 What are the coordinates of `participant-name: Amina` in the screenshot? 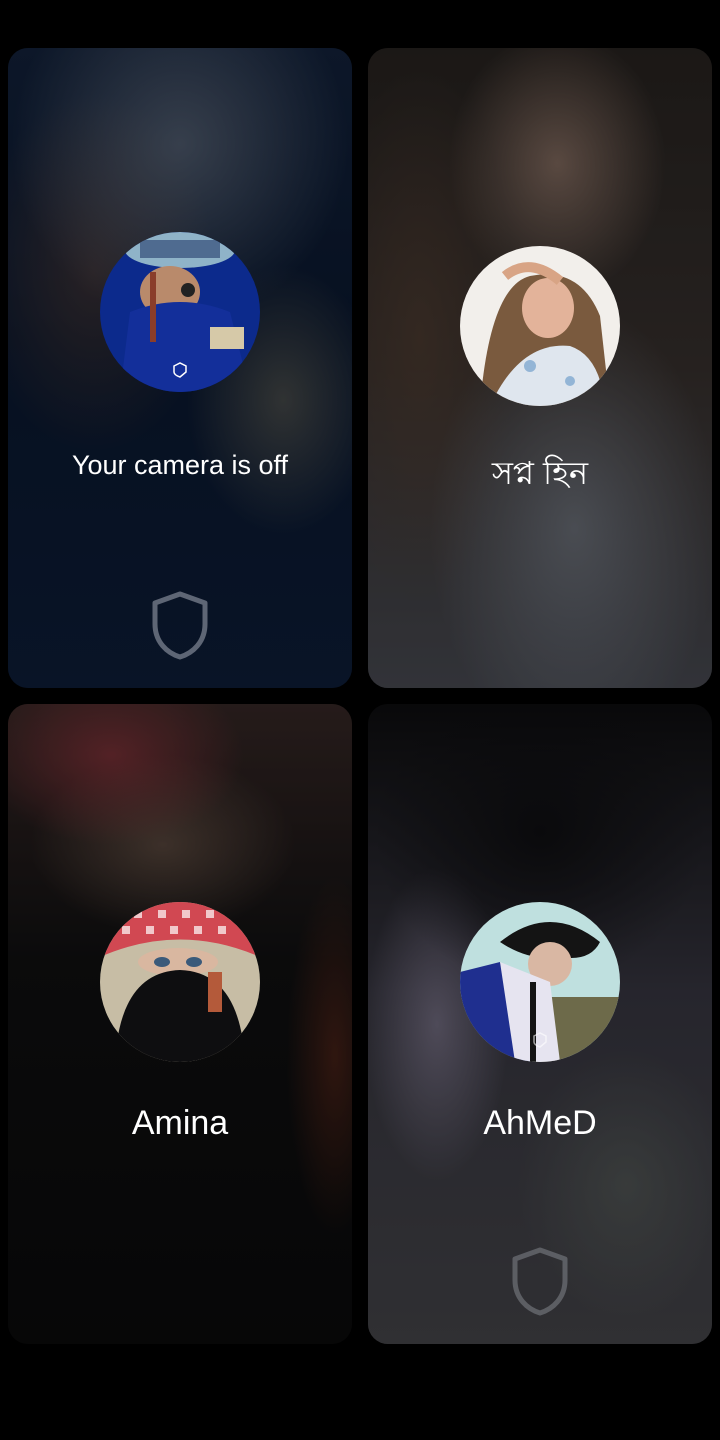 It's located at (180, 1123).